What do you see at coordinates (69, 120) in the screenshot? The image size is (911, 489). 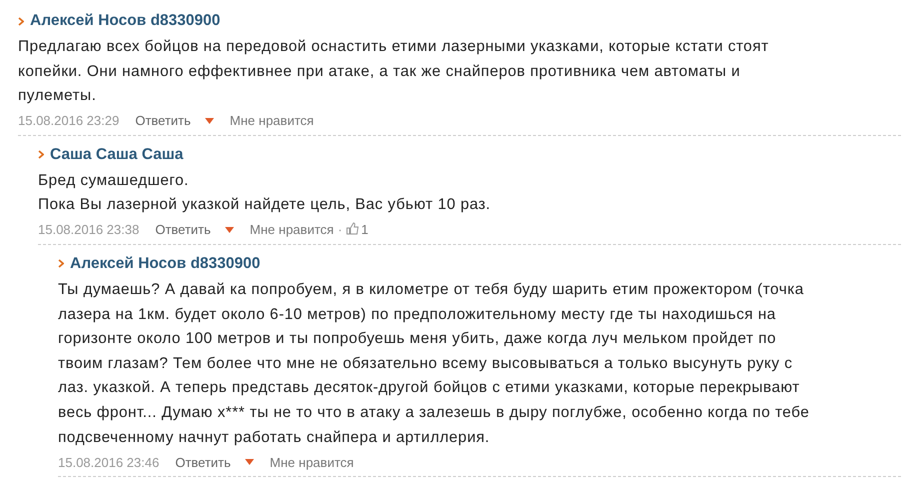 I see `comment-date: 15.08.2016 23:29` at bounding box center [69, 120].